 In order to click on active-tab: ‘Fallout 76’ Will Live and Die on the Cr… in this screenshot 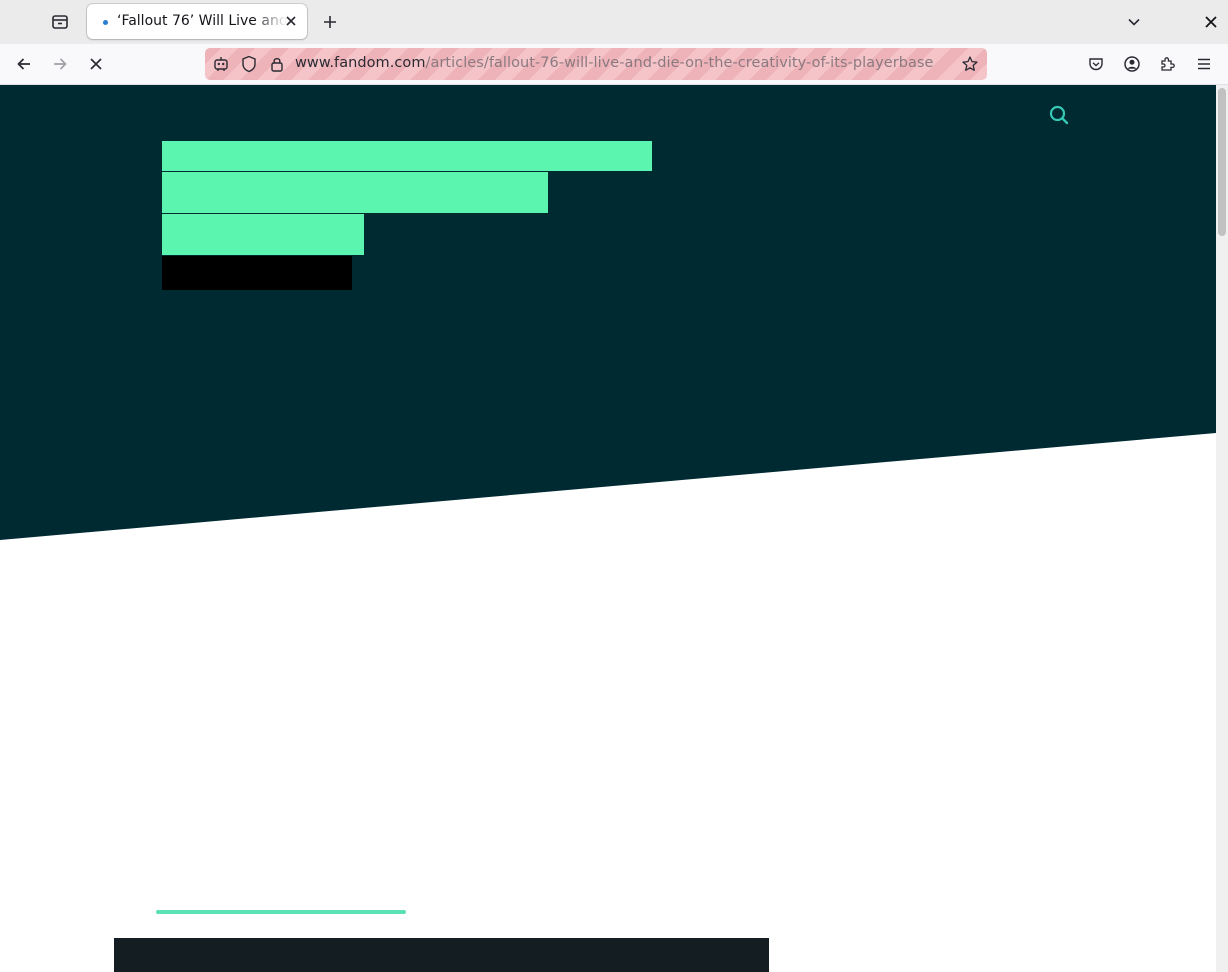, I will do `click(197, 21)`.